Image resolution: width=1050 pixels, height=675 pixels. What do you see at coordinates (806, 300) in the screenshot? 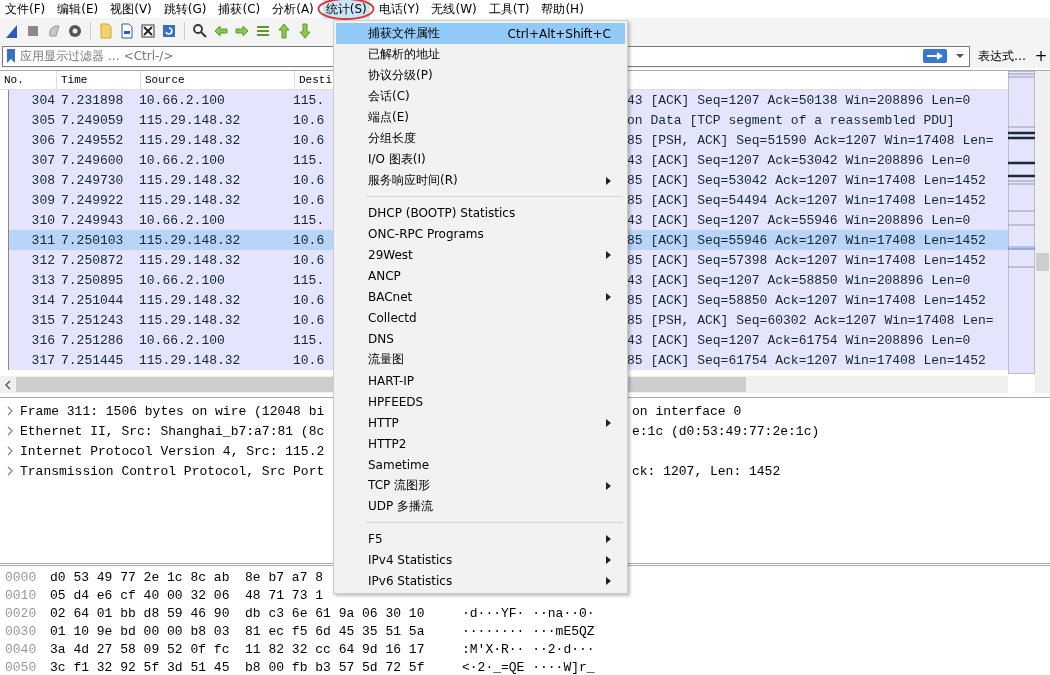
I see `table-cell: 85 [ACK] Seq=58850 Ack=1207 Win=17408 Len=1452` at bounding box center [806, 300].